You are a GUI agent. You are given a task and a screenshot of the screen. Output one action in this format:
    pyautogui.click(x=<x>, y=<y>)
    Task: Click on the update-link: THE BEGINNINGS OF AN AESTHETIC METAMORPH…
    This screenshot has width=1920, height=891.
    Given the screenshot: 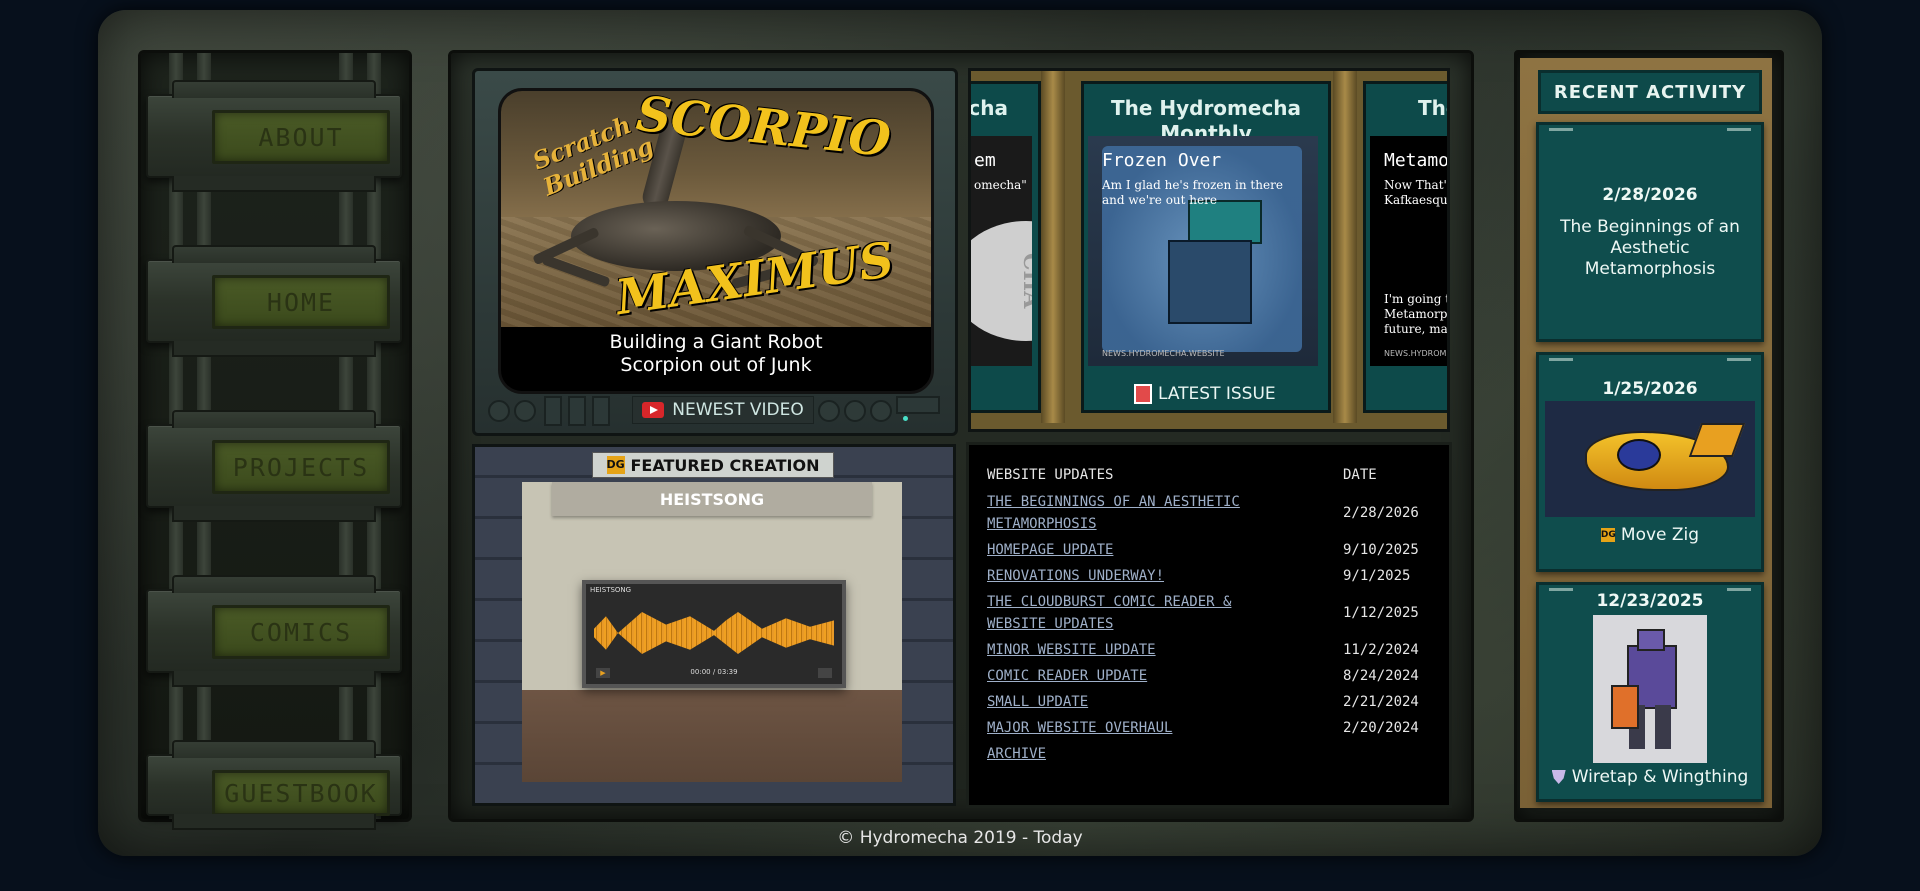 What is the action you would take?
    pyautogui.click(x=1137, y=513)
    